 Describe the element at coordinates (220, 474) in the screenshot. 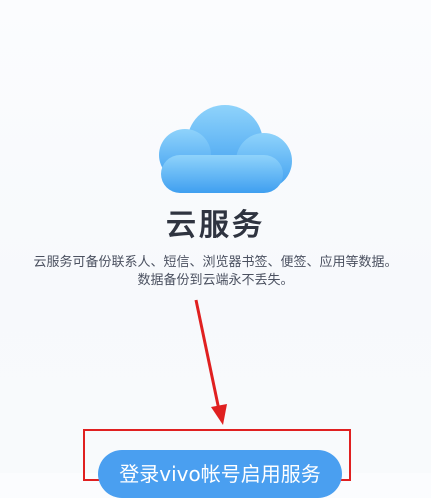

I see `login-vivo-account-button: 登录vivo帐号启用服务` at that location.